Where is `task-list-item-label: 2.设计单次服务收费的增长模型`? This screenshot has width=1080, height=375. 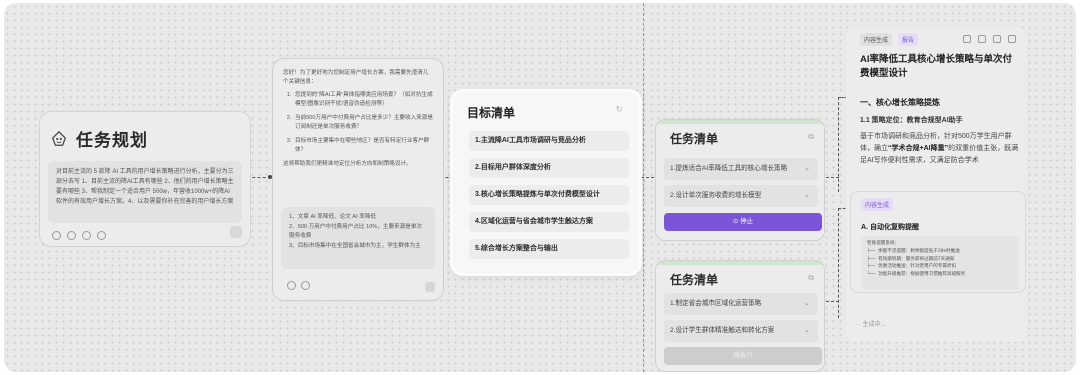
task-list-item-label: 2.设计单次服务收费的增长模型 is located at coordinates (716, 195).